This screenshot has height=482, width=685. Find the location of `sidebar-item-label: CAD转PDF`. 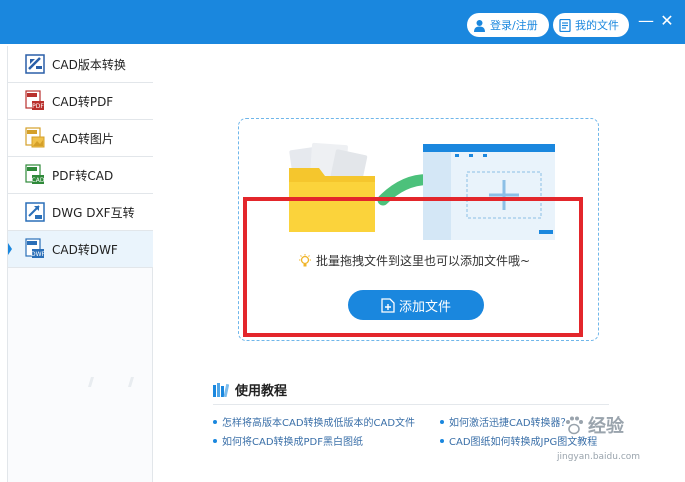

sidebar-item-label: CAD转PDF is located at coordinates (83, 101).